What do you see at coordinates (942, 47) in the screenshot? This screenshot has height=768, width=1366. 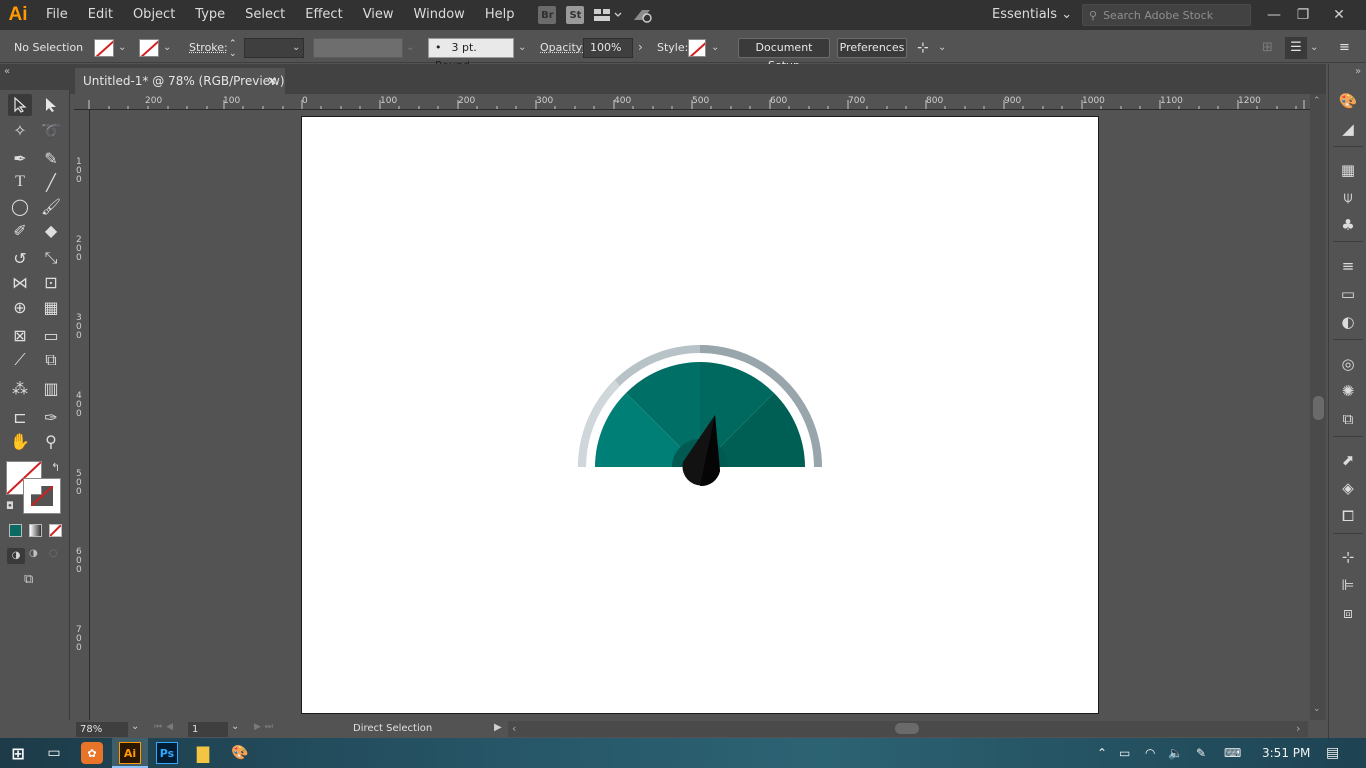 I see `align-dropdown-icon: ⌄` at bounding box center [942, 47].